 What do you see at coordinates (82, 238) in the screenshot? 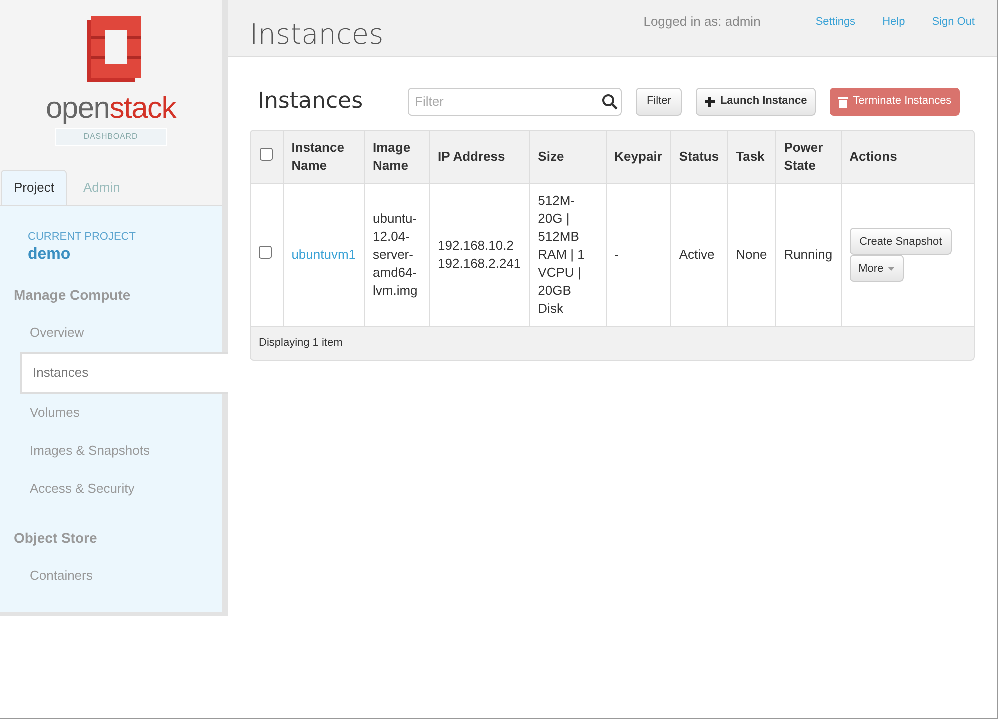
I see `current-project-label: CURRENT PROJECT` at bounding box center [82, 238].